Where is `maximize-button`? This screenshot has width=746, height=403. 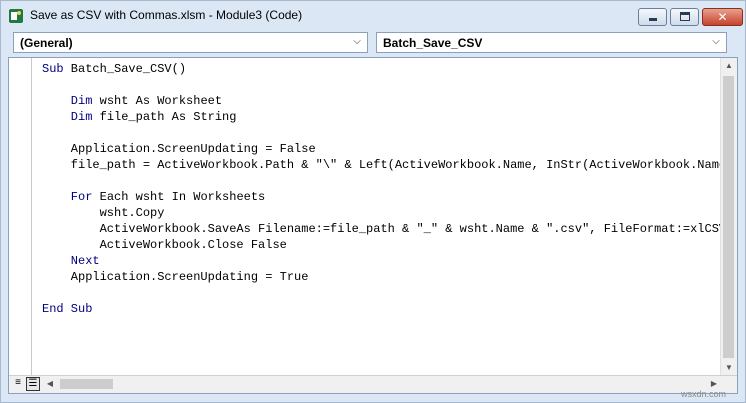
maximize-button is located at coordinates (684, 17).